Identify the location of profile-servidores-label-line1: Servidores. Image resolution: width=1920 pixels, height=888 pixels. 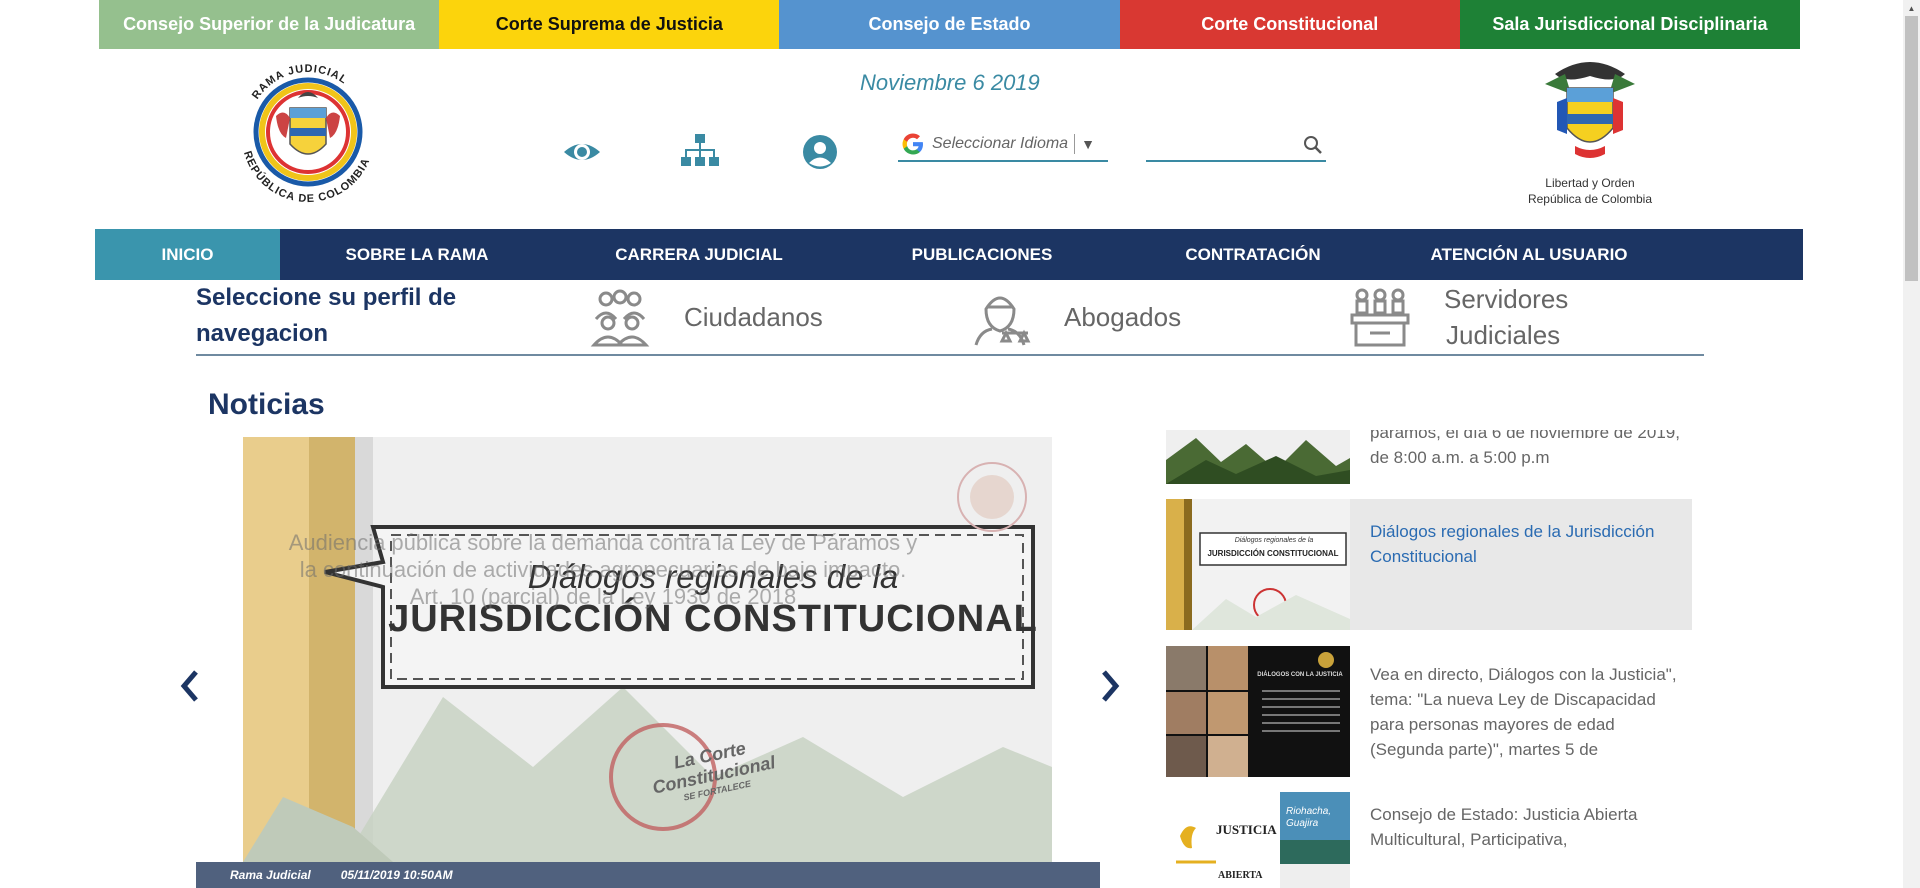
(1506, 299).